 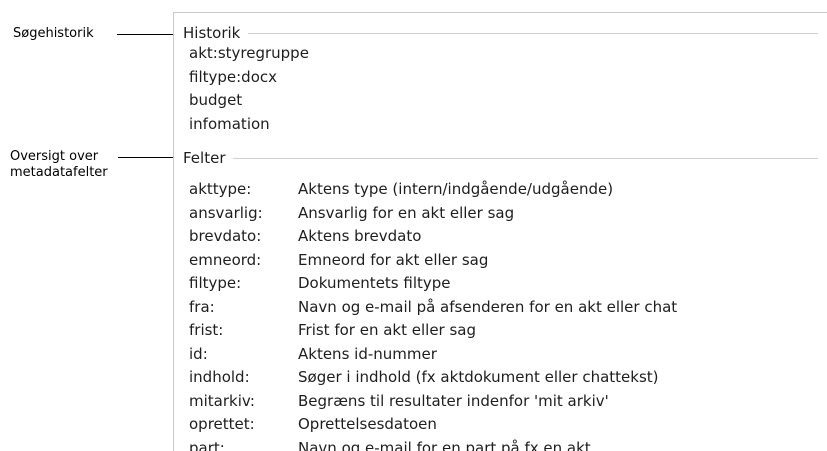 What do you see at coordinates (54, 156) in the screenshot?
I see `metadata-overview-annotation-line1: Oversigt over` at bounding box center [54, 156].